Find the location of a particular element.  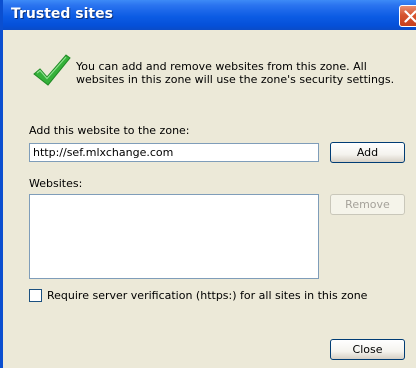

remove-button: Remove is located at coordinates (367, 204).